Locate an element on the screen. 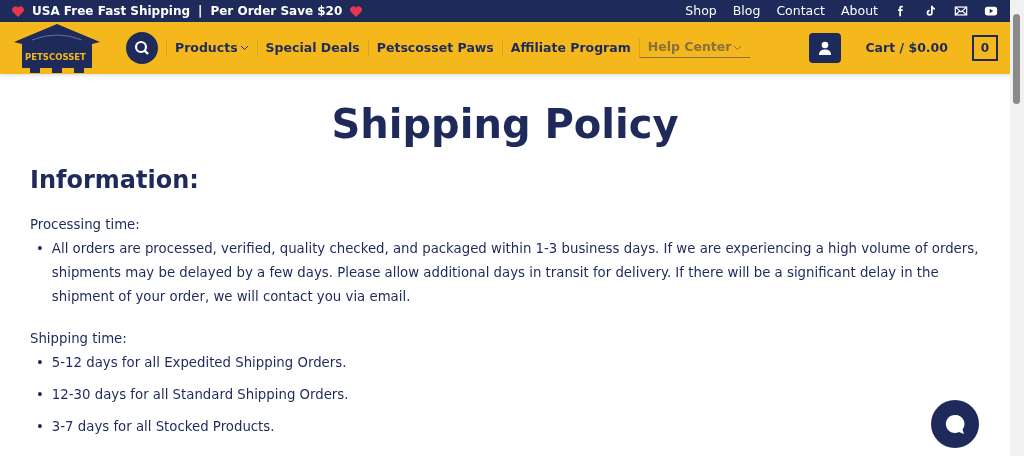  list-item: 12-30 days for all Standard Shipping Orders. is located at coordinates (200, 394).